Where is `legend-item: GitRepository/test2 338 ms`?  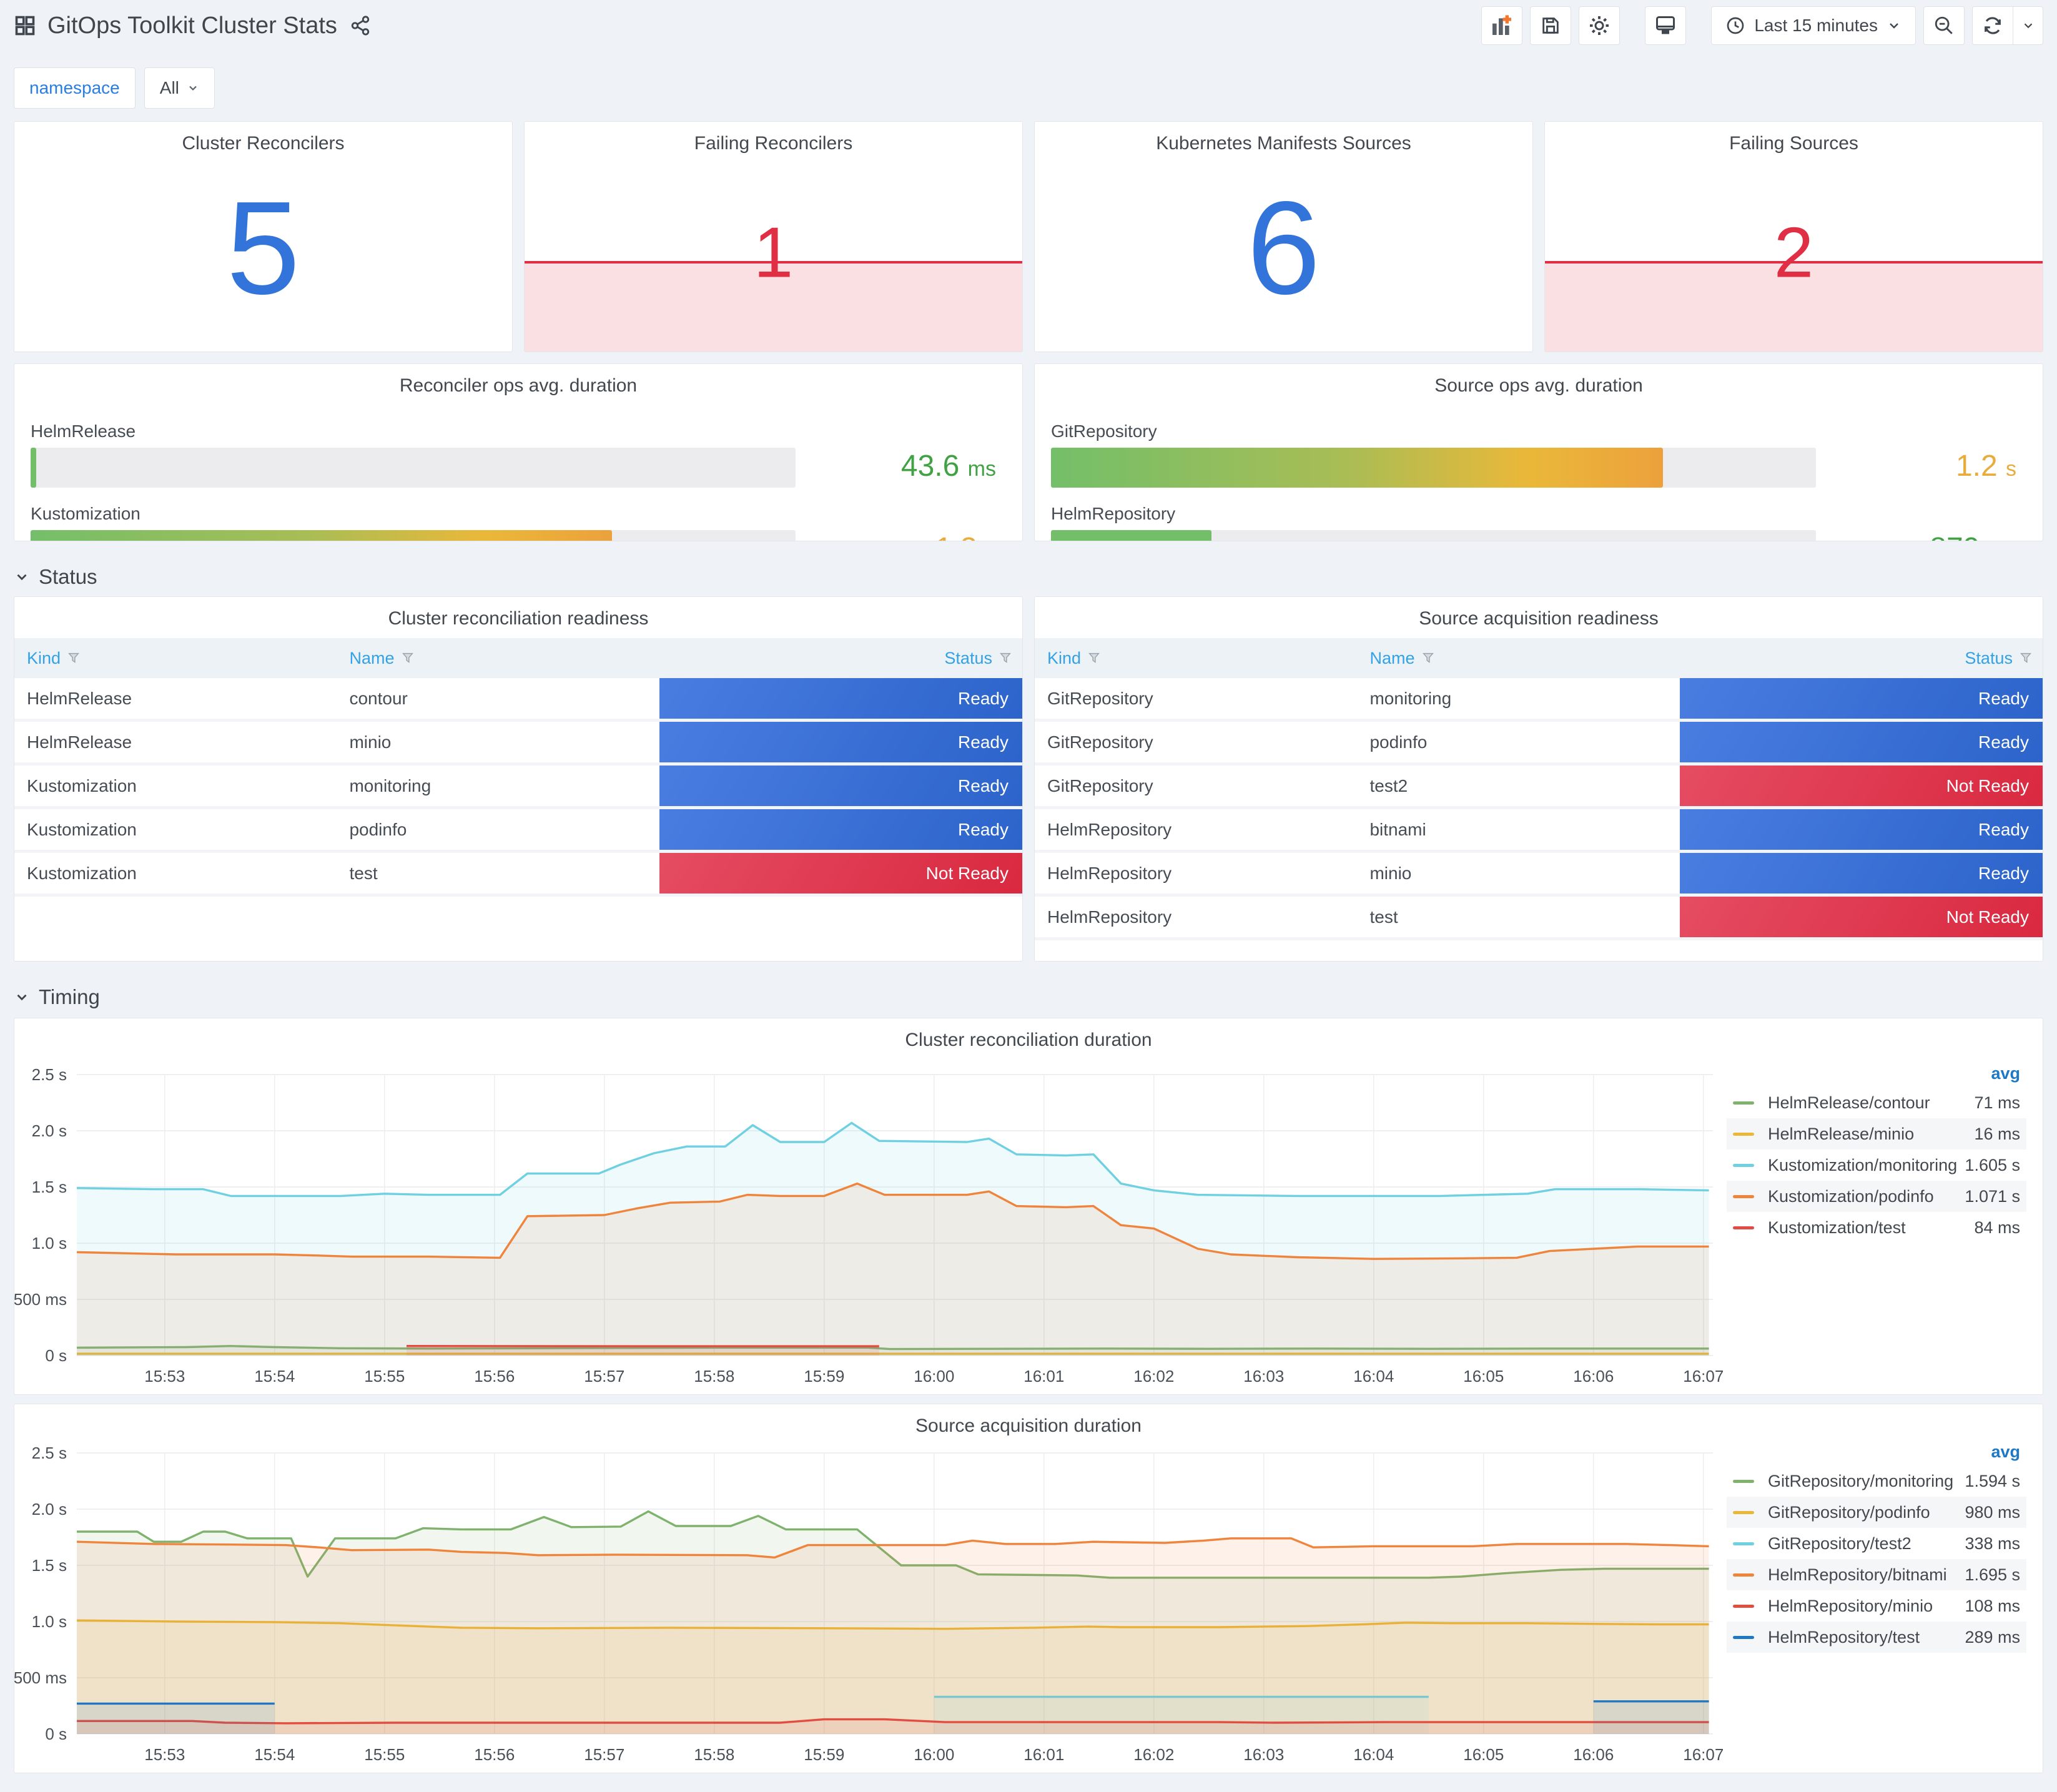
legend-item: GitRepository/test2 338 ms is located at coordinates (1876, 1543).